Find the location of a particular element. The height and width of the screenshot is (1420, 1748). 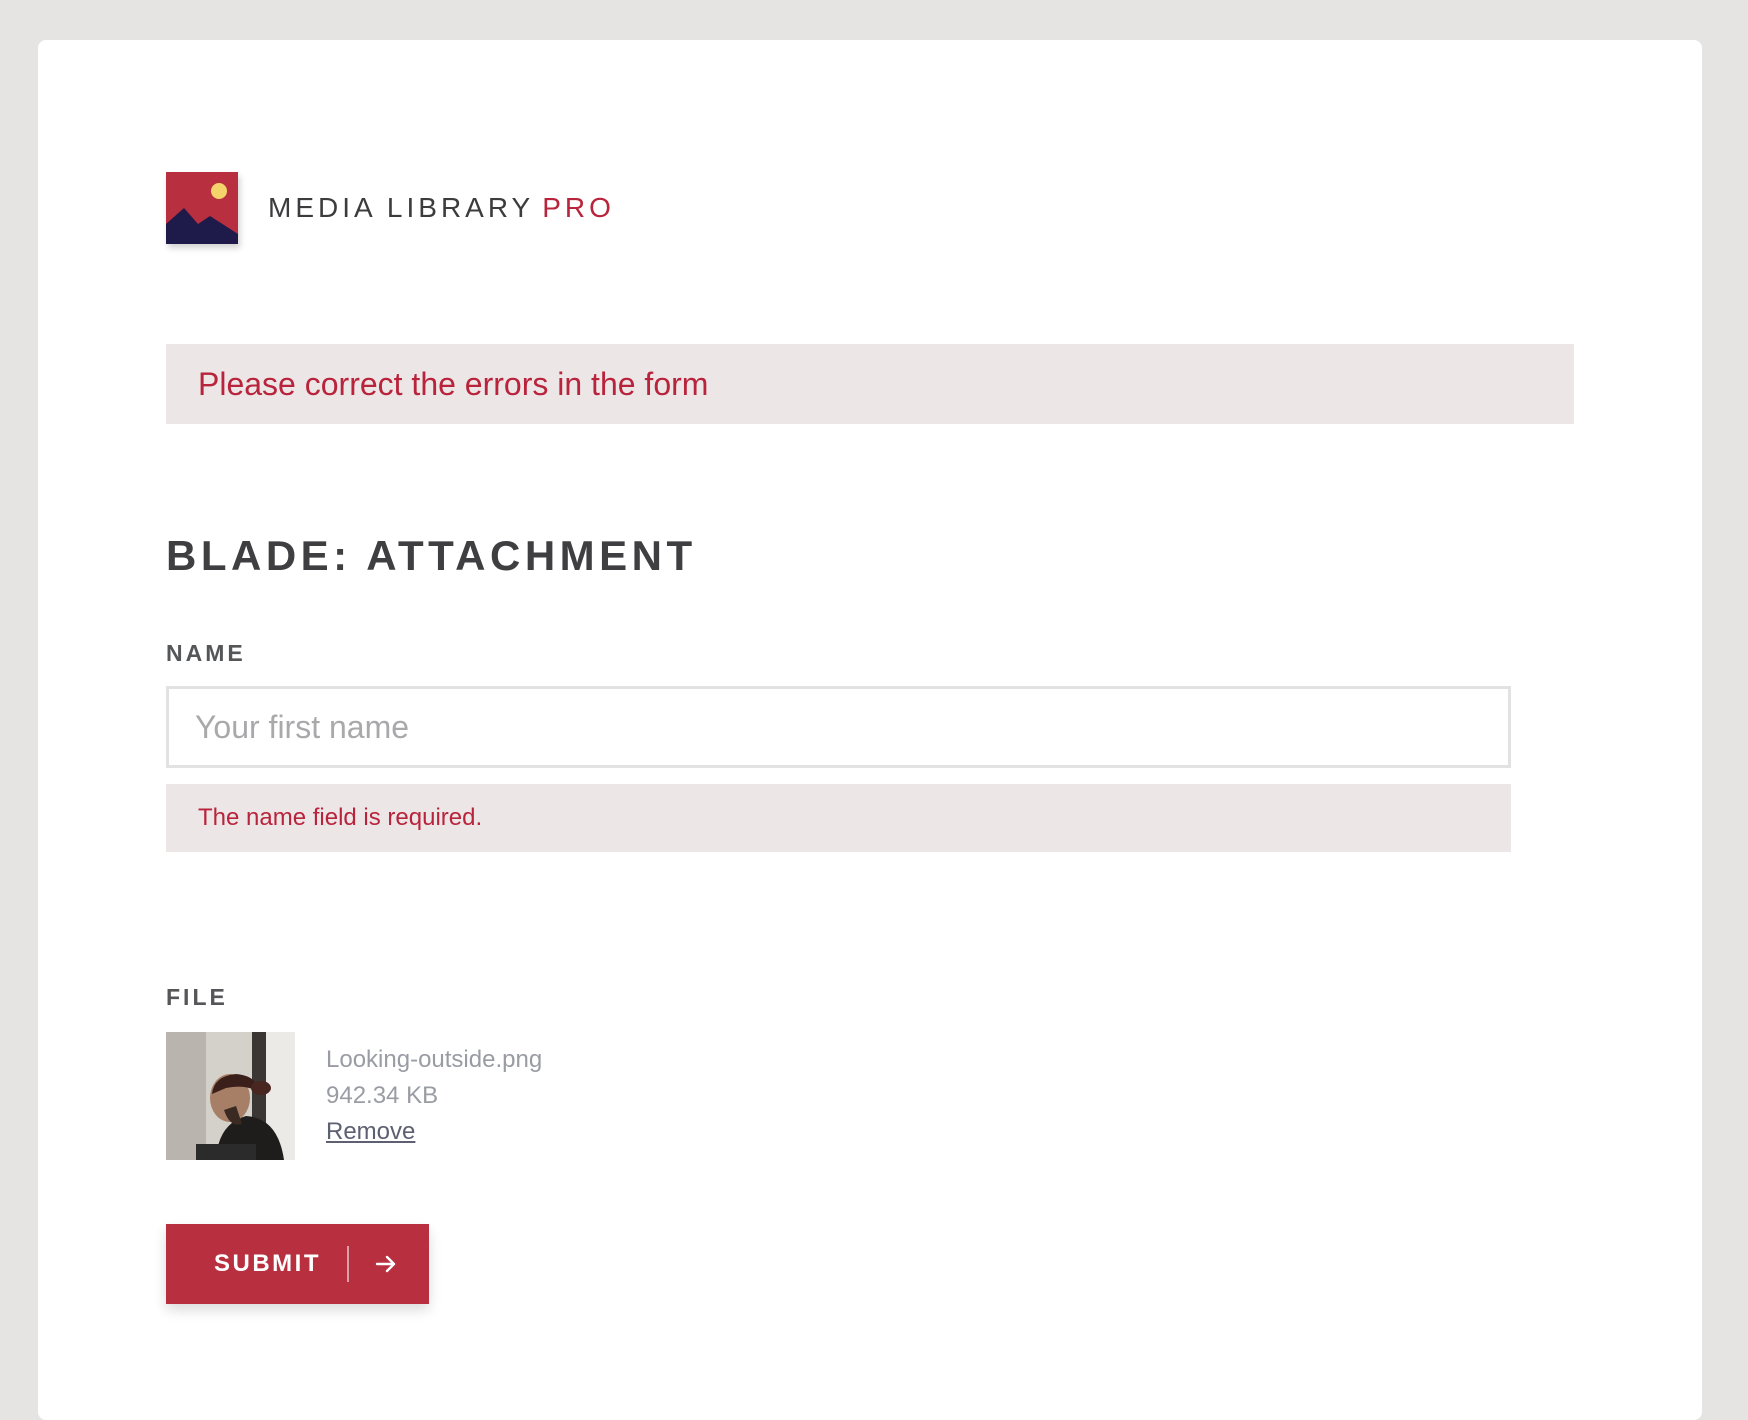

file-info: Looking-outside.png 942.34 KB Remove is located at coordinates (434, 1096).